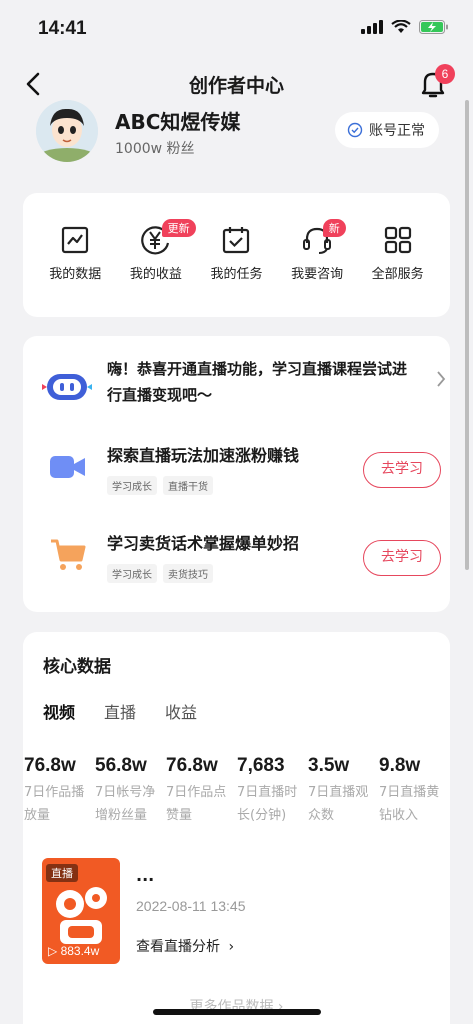  I want to click on metric-label: 7日帐号净增粉丝量, so click(125, 804).